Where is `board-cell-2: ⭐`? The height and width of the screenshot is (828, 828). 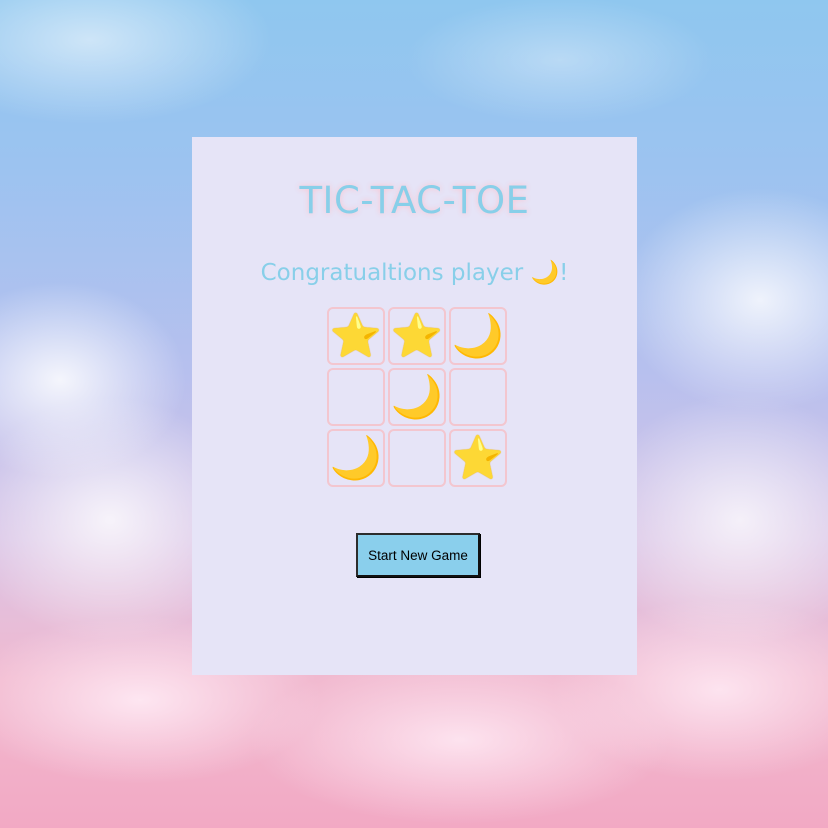 board-cell-2: ⭐ is located at coordinates (417, 336).